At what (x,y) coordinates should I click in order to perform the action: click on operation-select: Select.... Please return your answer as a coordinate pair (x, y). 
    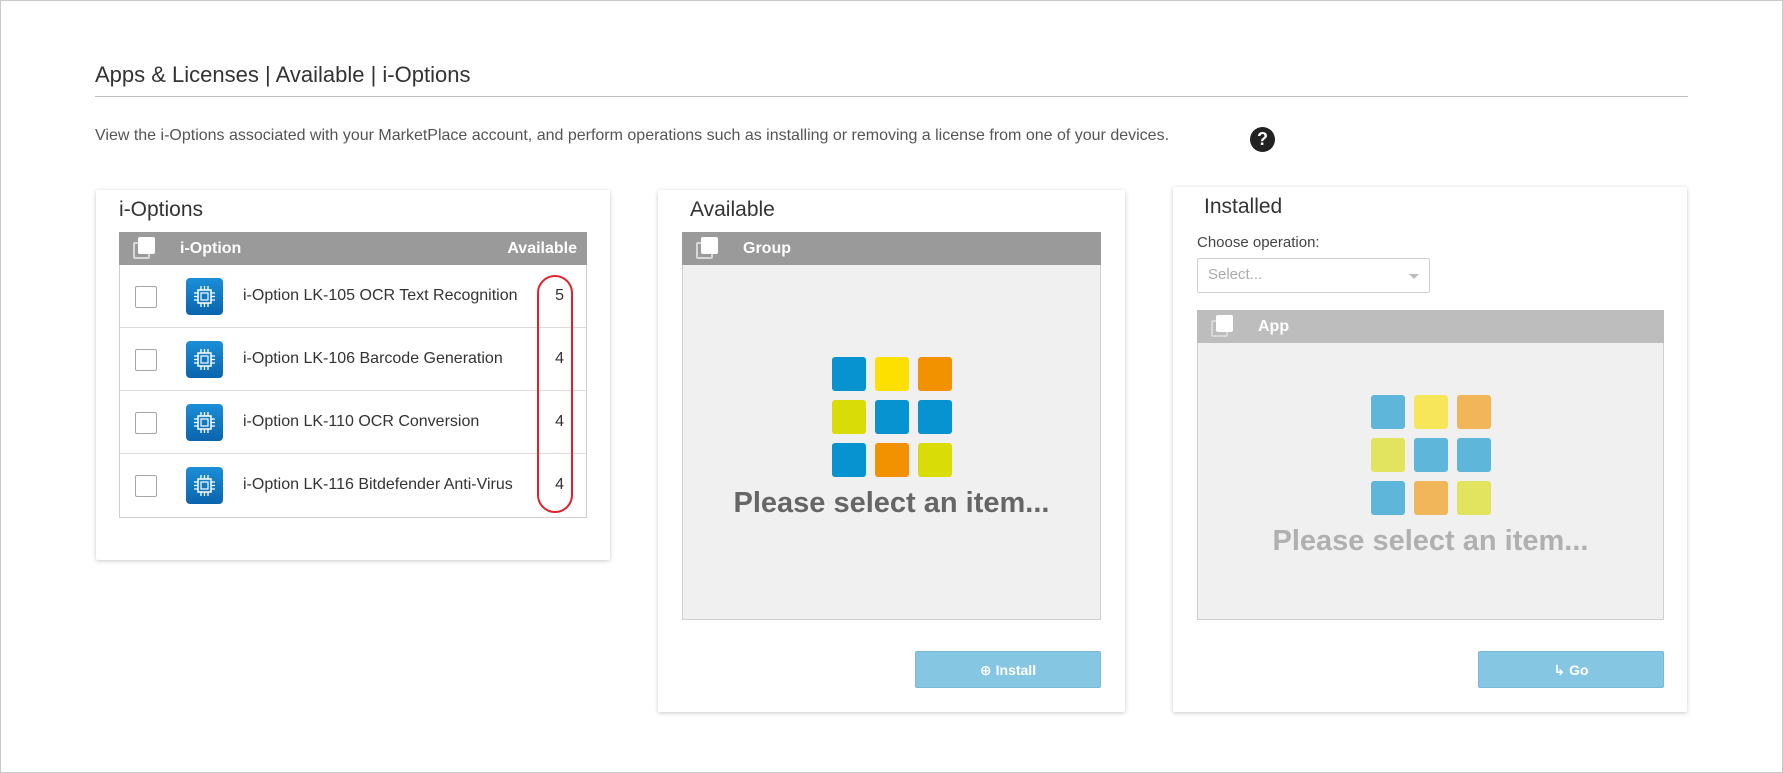
    Looking at the image, I should click on (1313, 275).